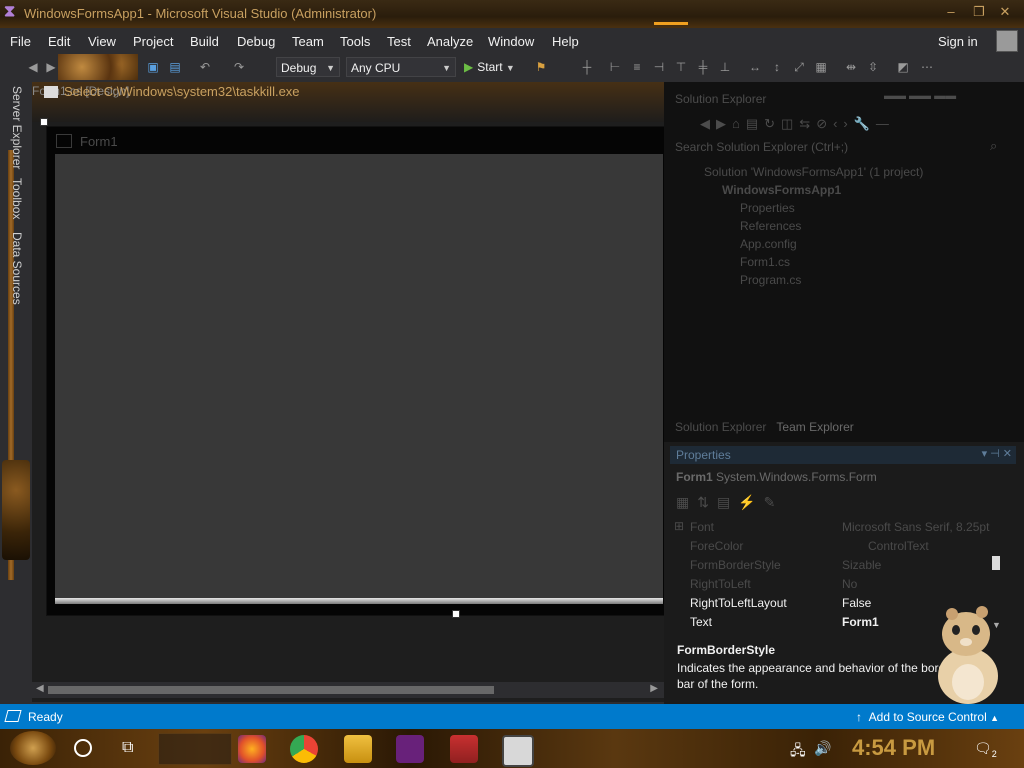 The width and height of the screenshot is (1024, 768). Describe the element at coordinates (813, 172) in the screenshot. I see `tree-item-solution: Solution 'WindowsFormsApp1' (1 project)` at that location.